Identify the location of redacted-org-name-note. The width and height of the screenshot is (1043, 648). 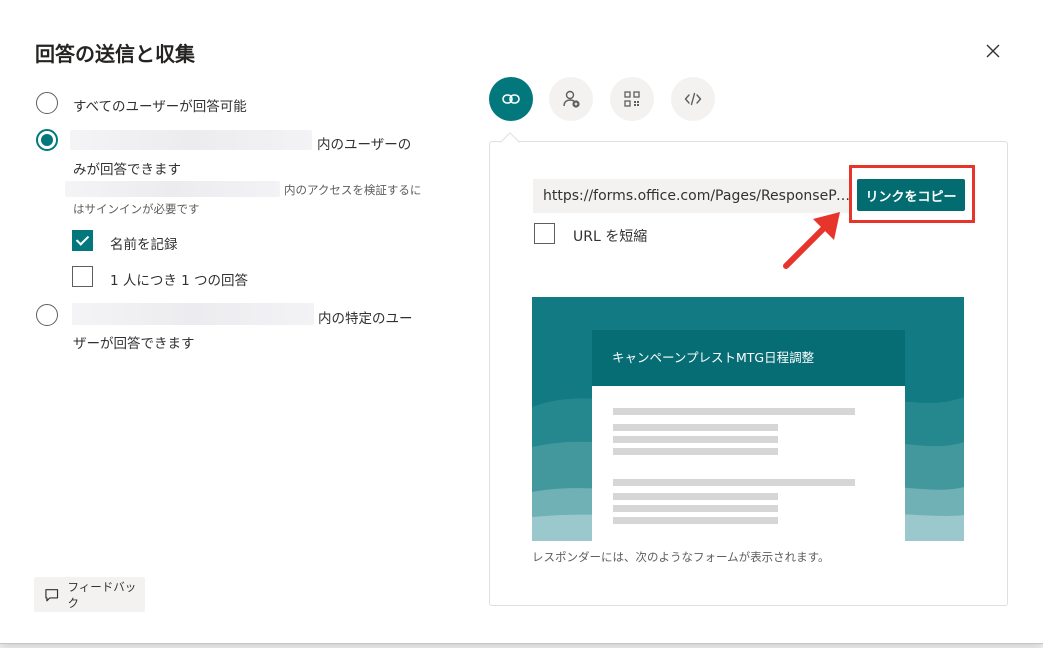
(172, 189).